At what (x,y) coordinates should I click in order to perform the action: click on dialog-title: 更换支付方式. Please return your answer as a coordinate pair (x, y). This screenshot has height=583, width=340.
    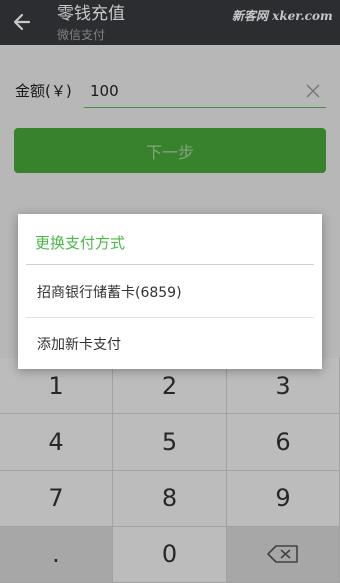
    Looking at the image, I should click on (80, 243).